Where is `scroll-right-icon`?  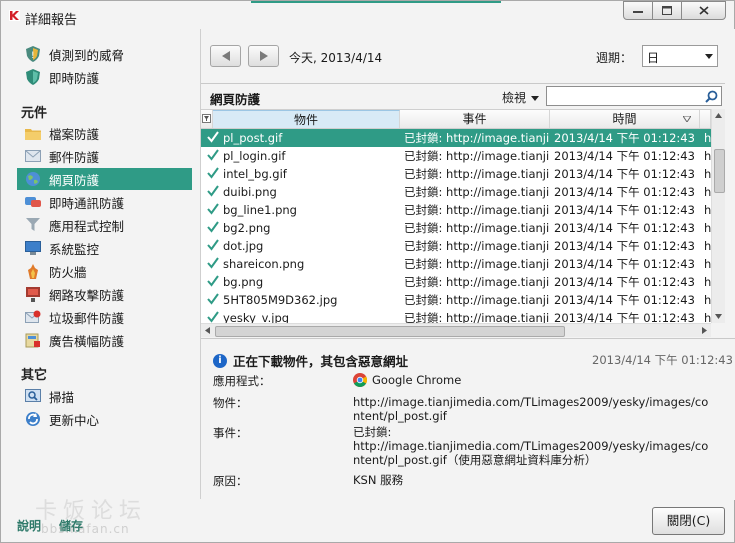 scroll-right-icon is located at coordinates (704, 330).